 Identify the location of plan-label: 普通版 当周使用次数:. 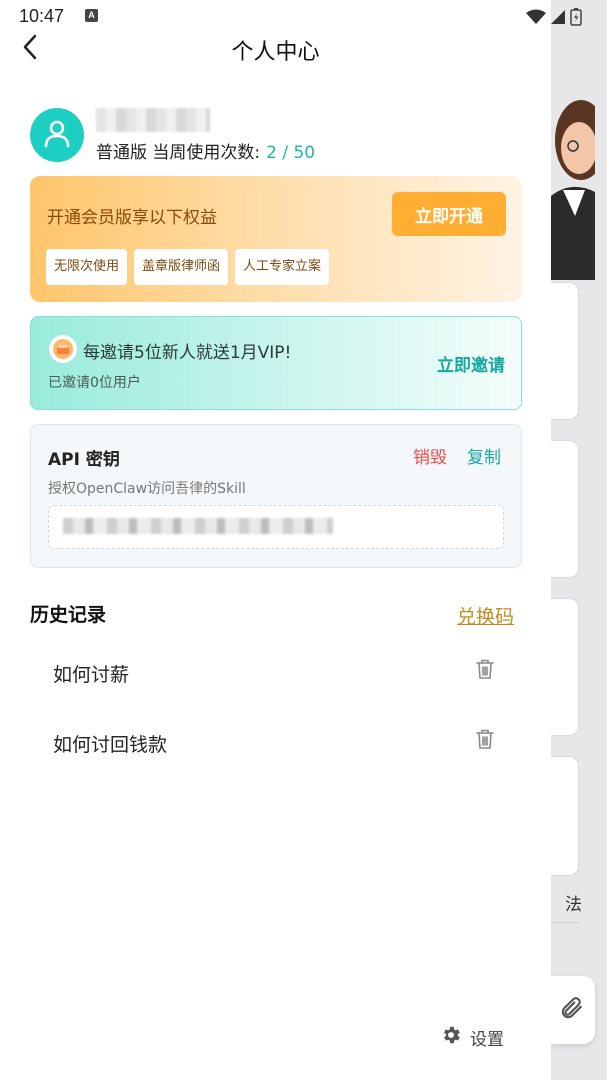
(178, 153).